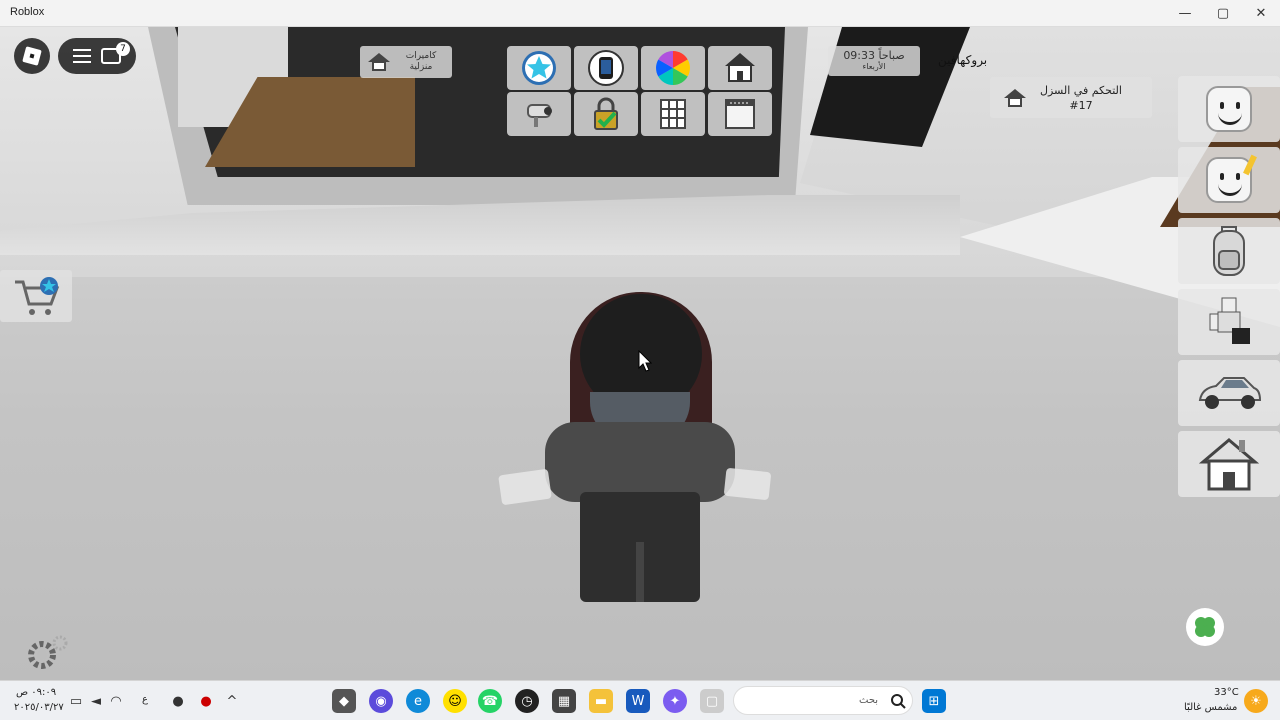 The width and height of the screenshot is (1280, 720). Describe the element at coordinates (1250, 165) in the screenshot. I see `pencil-icon` at that location.